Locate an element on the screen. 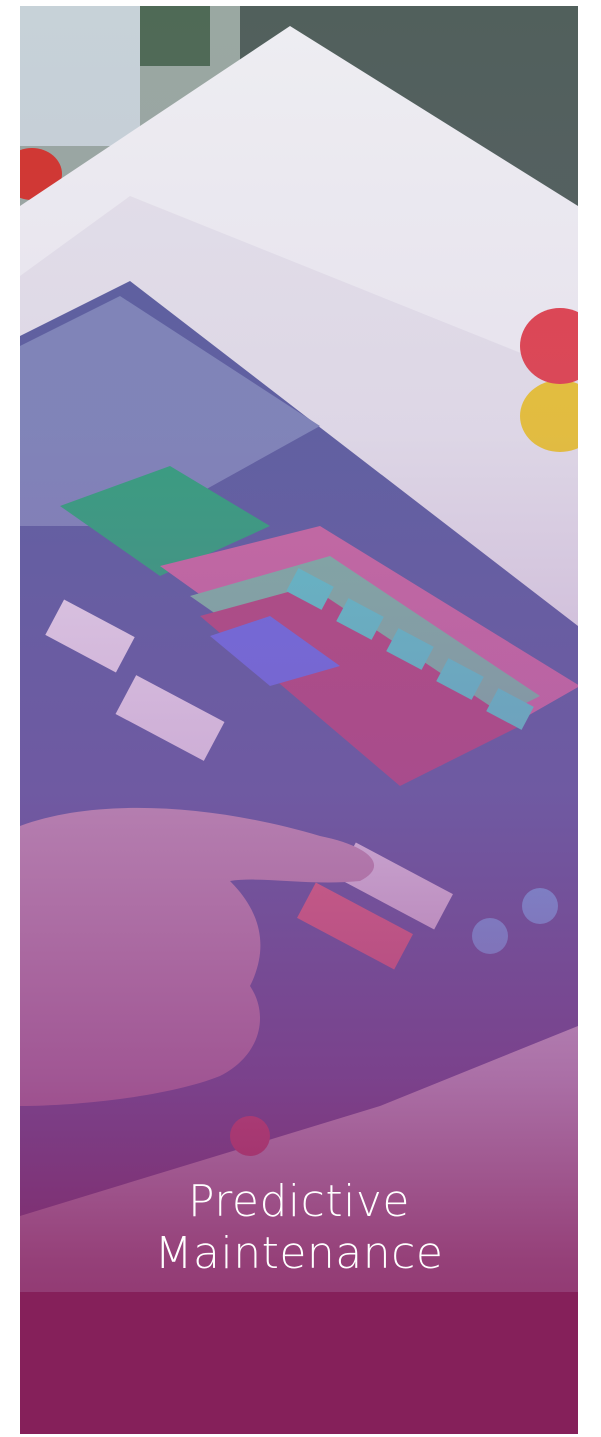 Image resolution: width=601 pixels, height=1437 pixels. card-title-line-1: Predictive is located at coordinates (299, 1201).